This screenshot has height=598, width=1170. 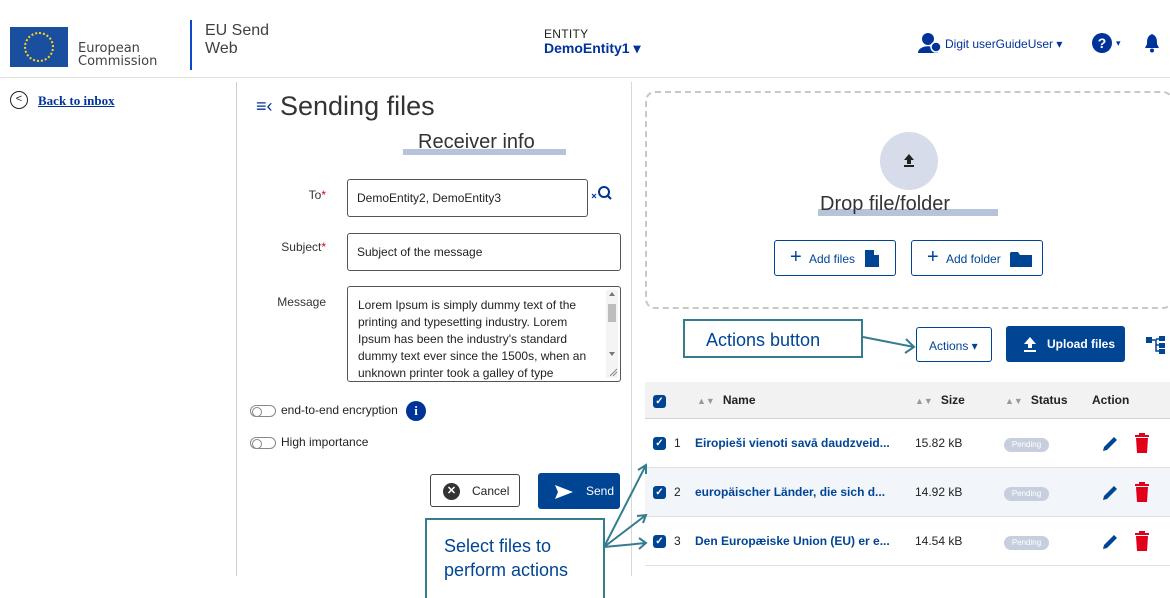 What do you see at coordinates (889, 345) in the screenshot?
I see `callout-arrow` at bounding box center [889, 345].